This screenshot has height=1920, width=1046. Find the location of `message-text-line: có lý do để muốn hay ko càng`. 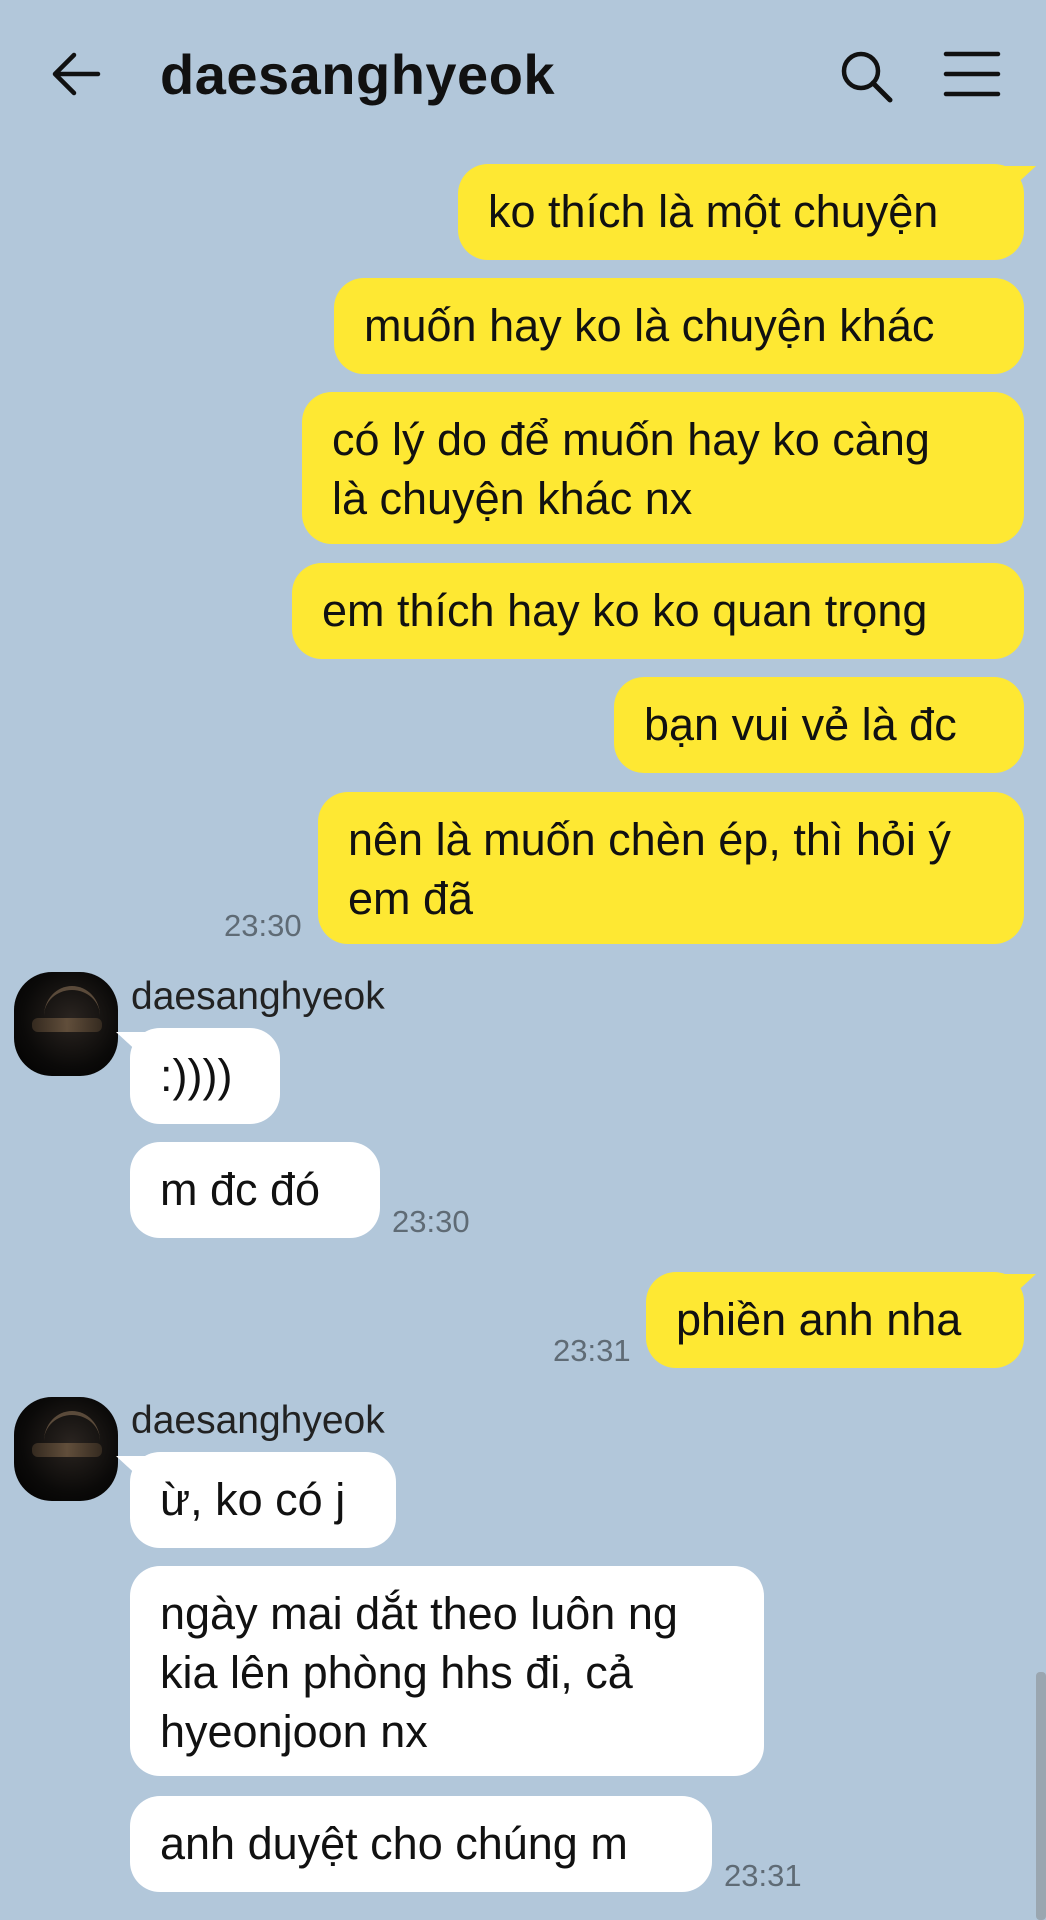

message-text-line: có lý do để muốn hay ko càng is located at coordinates (631, 439).